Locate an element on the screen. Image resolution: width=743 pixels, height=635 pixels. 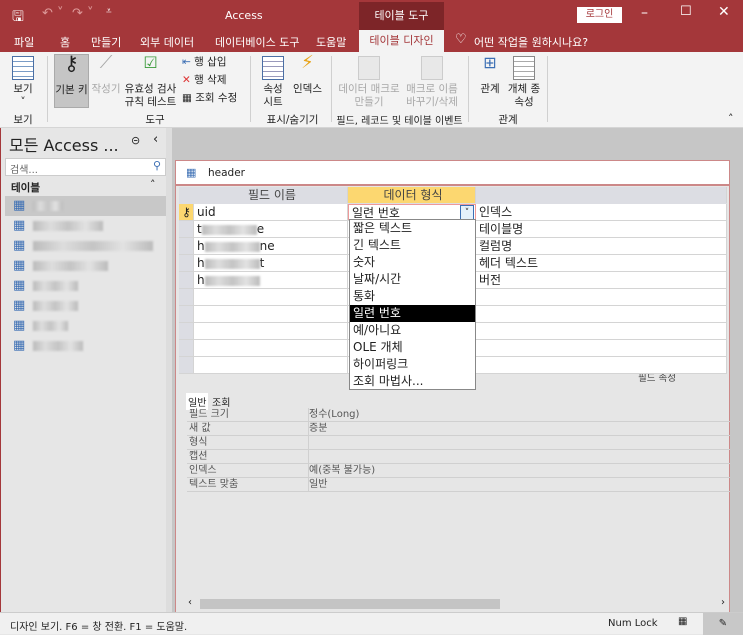
dropdown-option: 숫자 is located at coordinates (412, 262).